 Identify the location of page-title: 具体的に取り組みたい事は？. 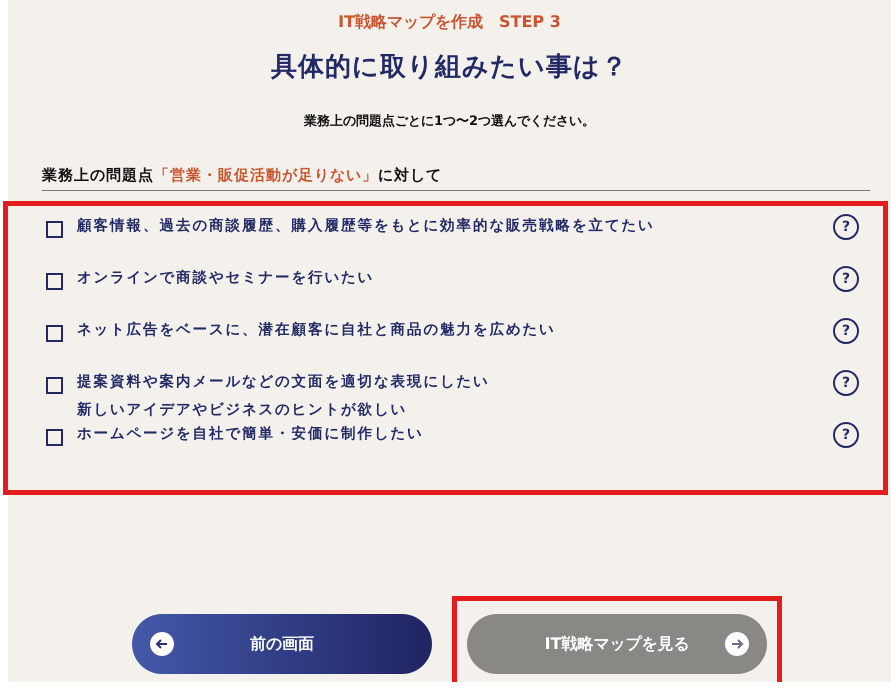
(449, 67).